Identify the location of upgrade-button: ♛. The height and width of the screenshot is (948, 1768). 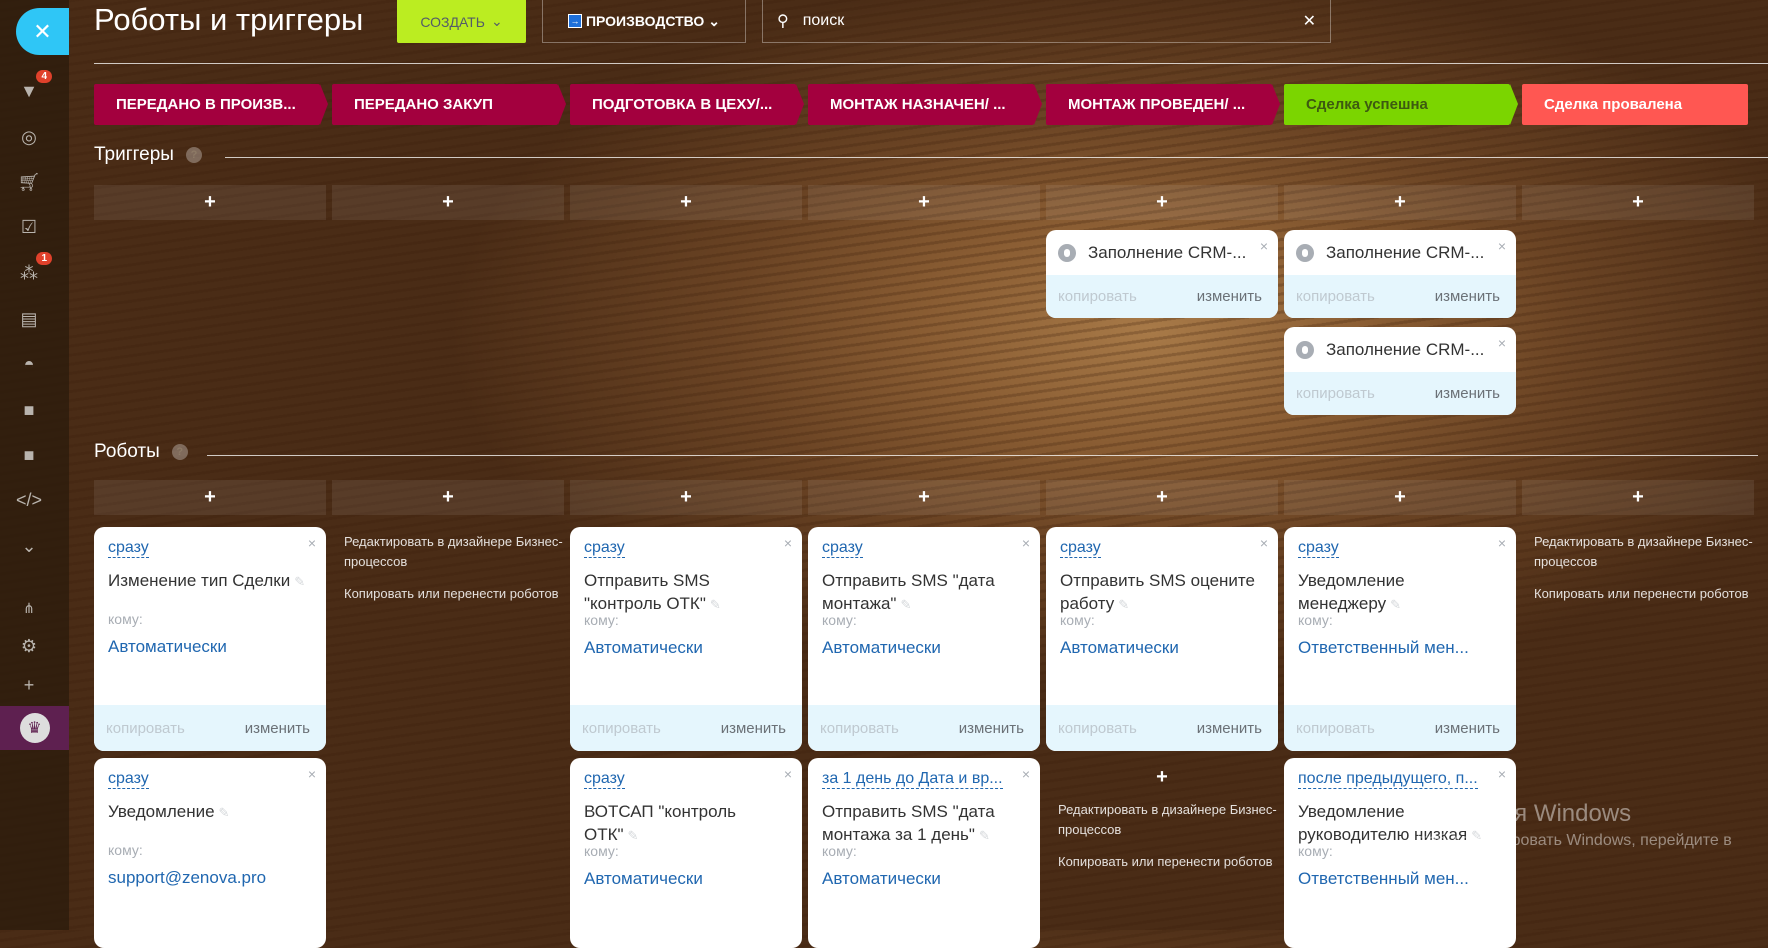
(34, 728).